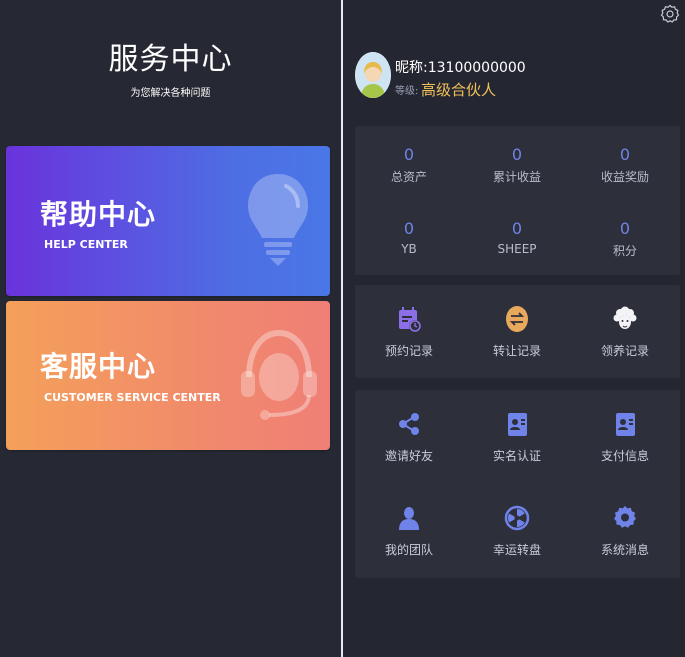  What do you see at coordinates (86, 244) in the screenshot?
I see `help-center-subtitle: HELP CENTER` at bounding box center [86, 244].